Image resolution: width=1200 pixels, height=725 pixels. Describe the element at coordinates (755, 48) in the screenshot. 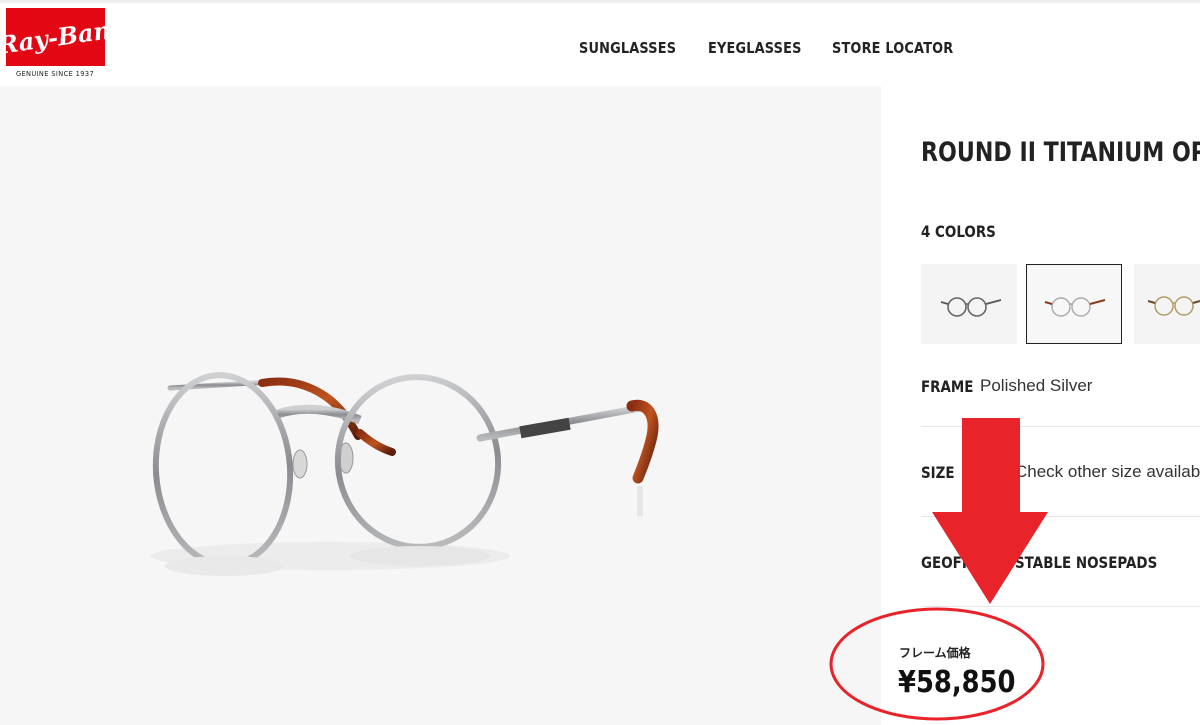

I see `nav-eyeglasses: EYEGLASSES` at that location.